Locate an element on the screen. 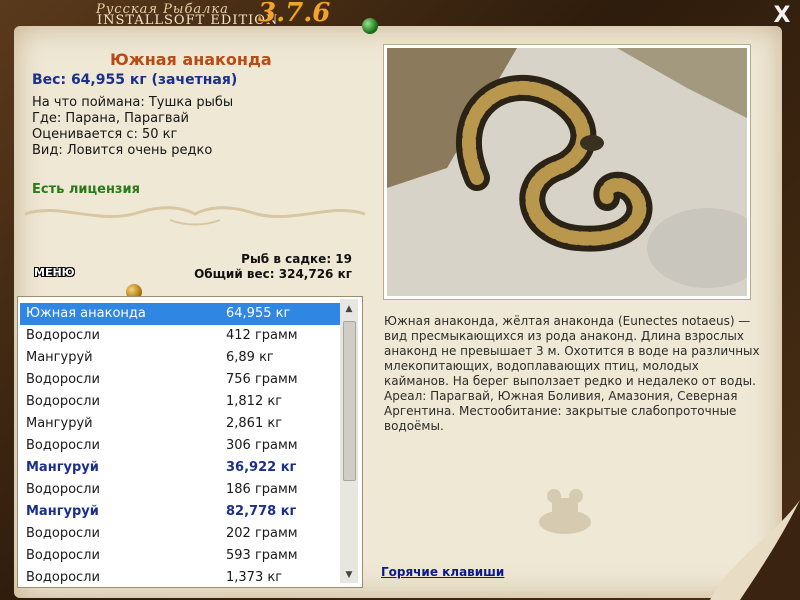 The height and width of the screenshot is (600, 800). catch-row: Водоросли 202 грамм is located at coordinates (180, 534).